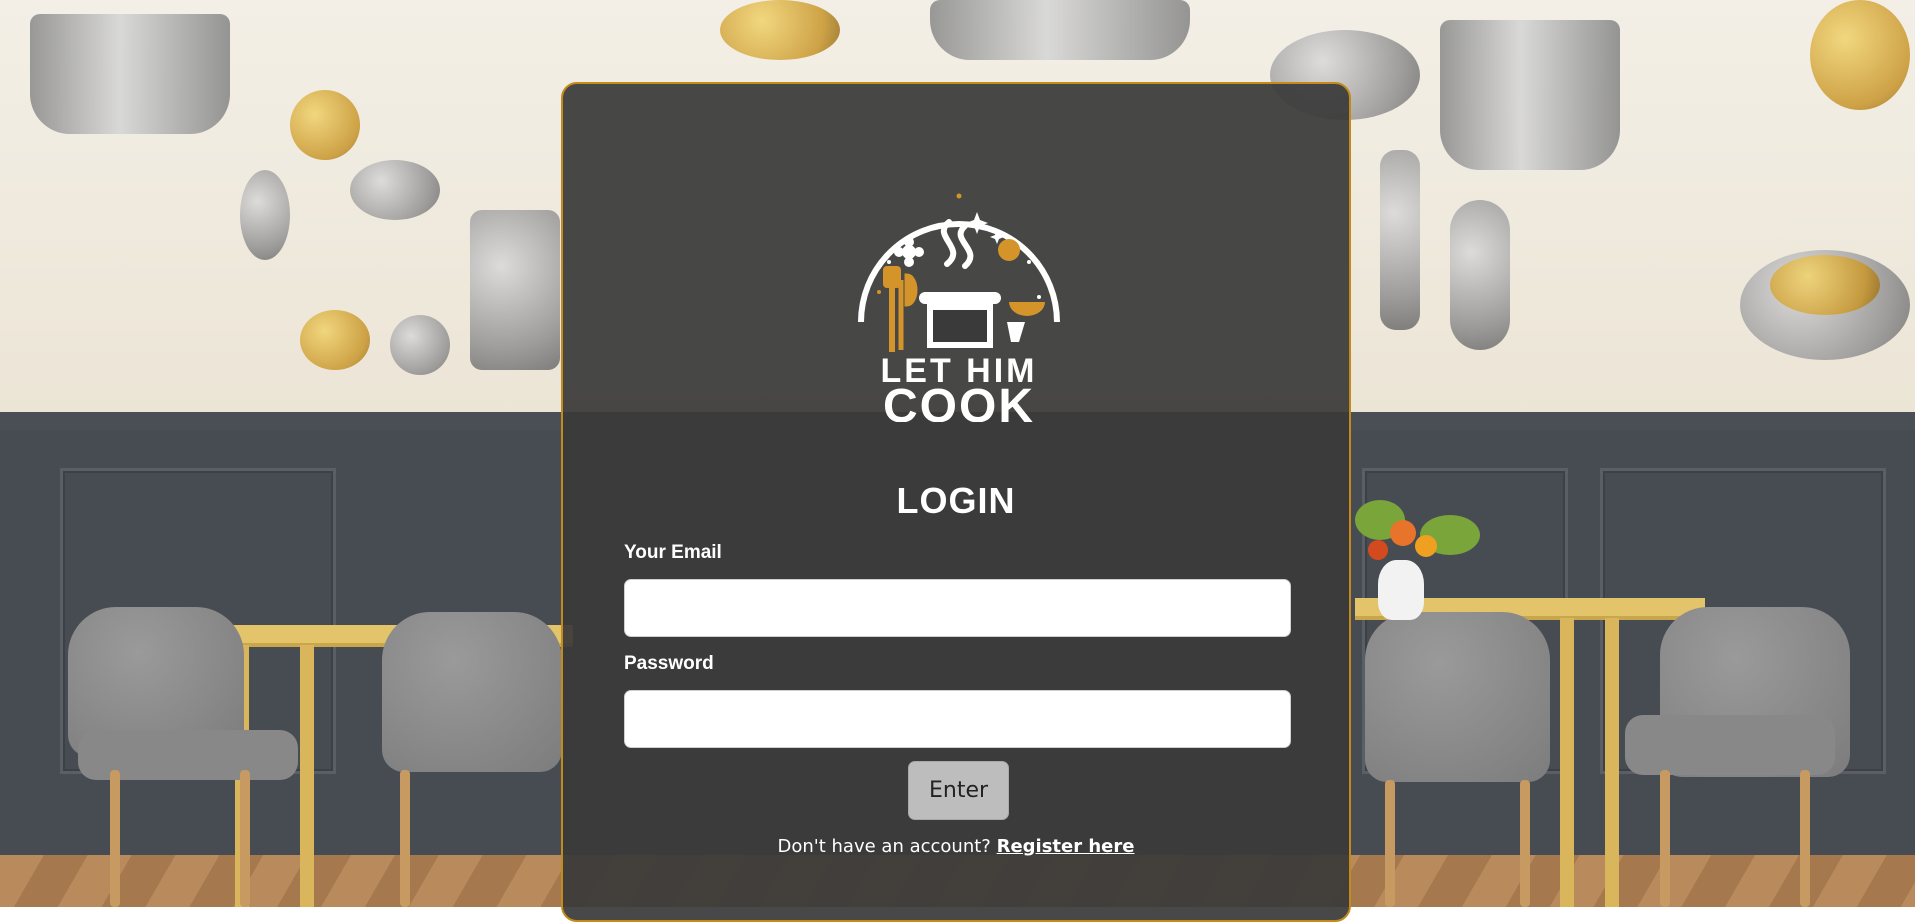 The image size is (1915, 922). Describe the element at coordinates (884, 846) in the screenshot. I see `register-prompt: Don't have an account?` at that location.